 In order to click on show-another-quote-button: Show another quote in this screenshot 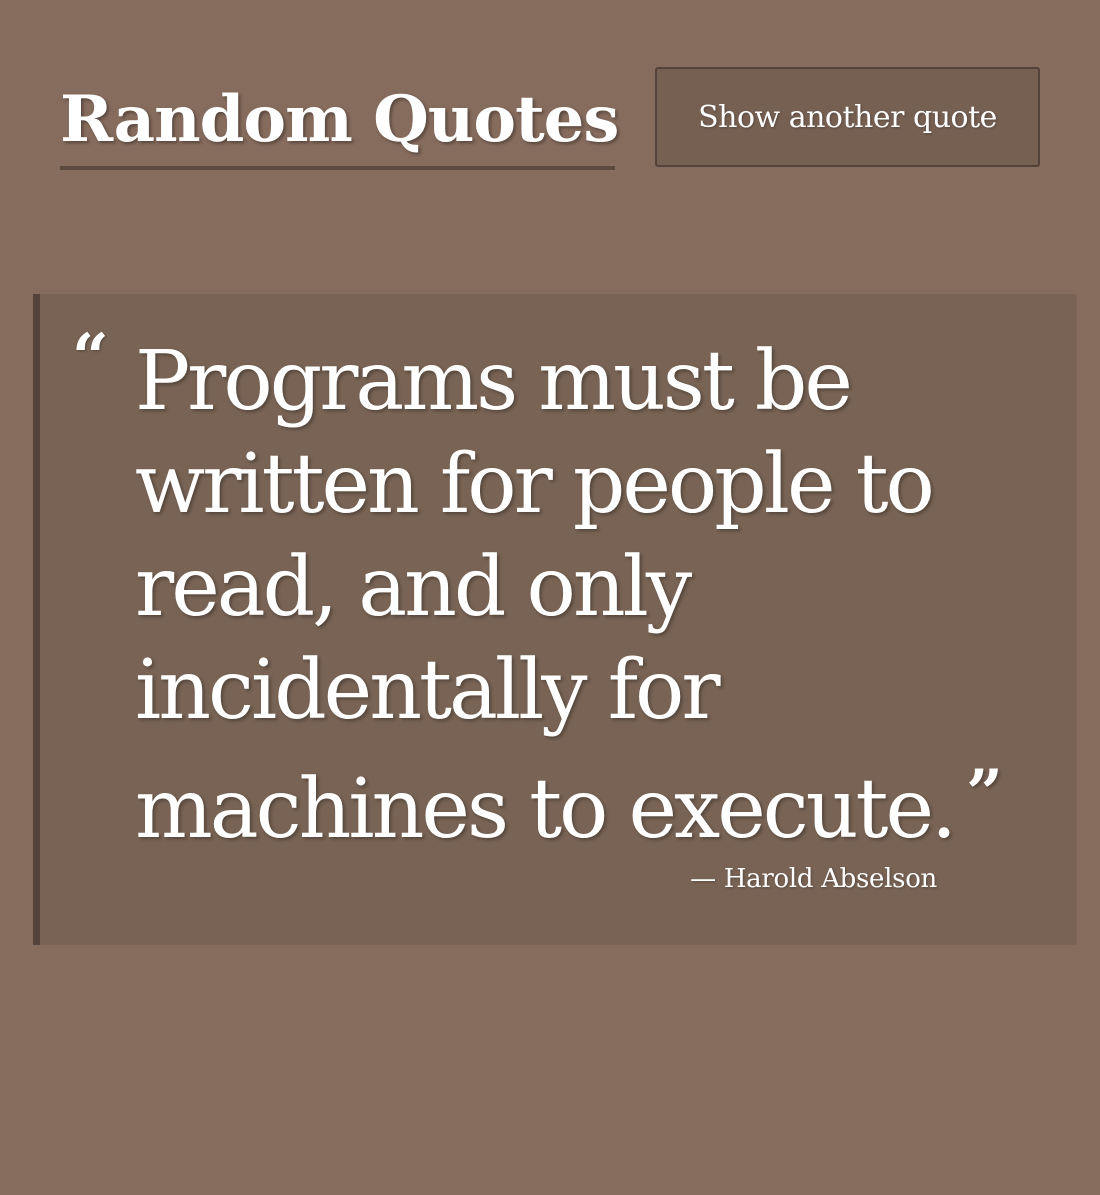, I will do `click(847, 117)`.